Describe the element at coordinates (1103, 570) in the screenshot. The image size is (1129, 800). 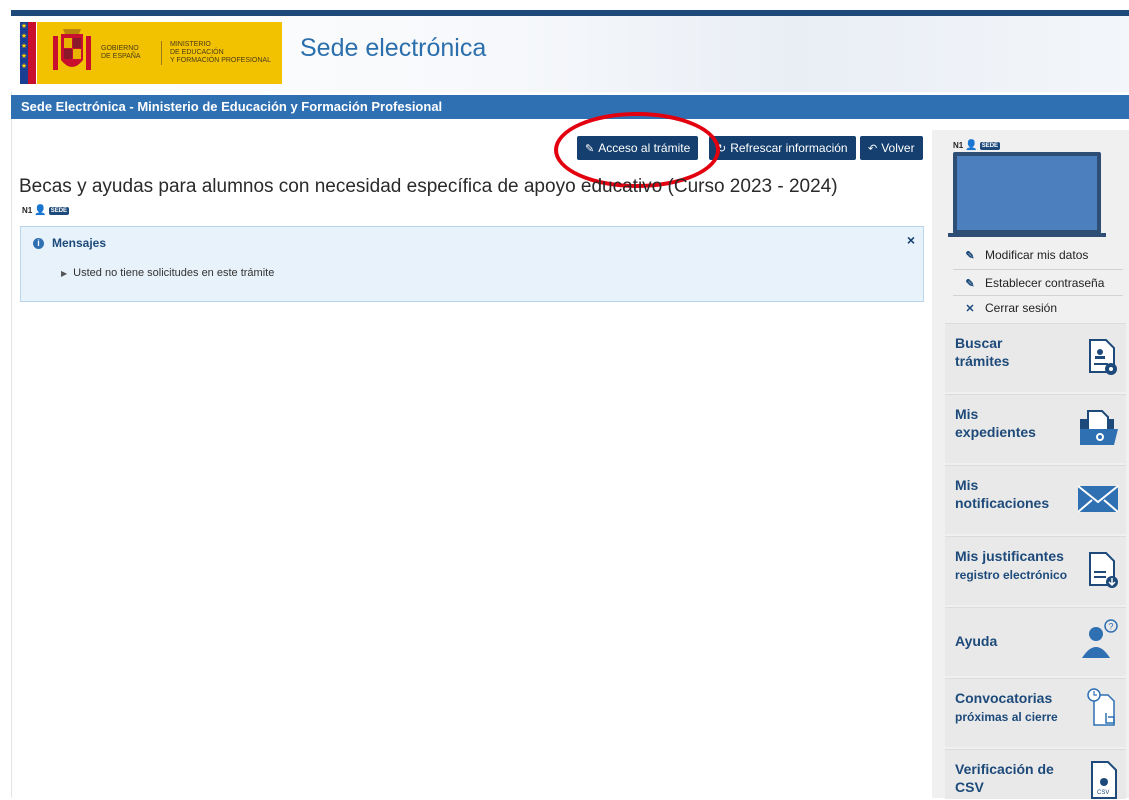
I see `document-download-icon` at that location.